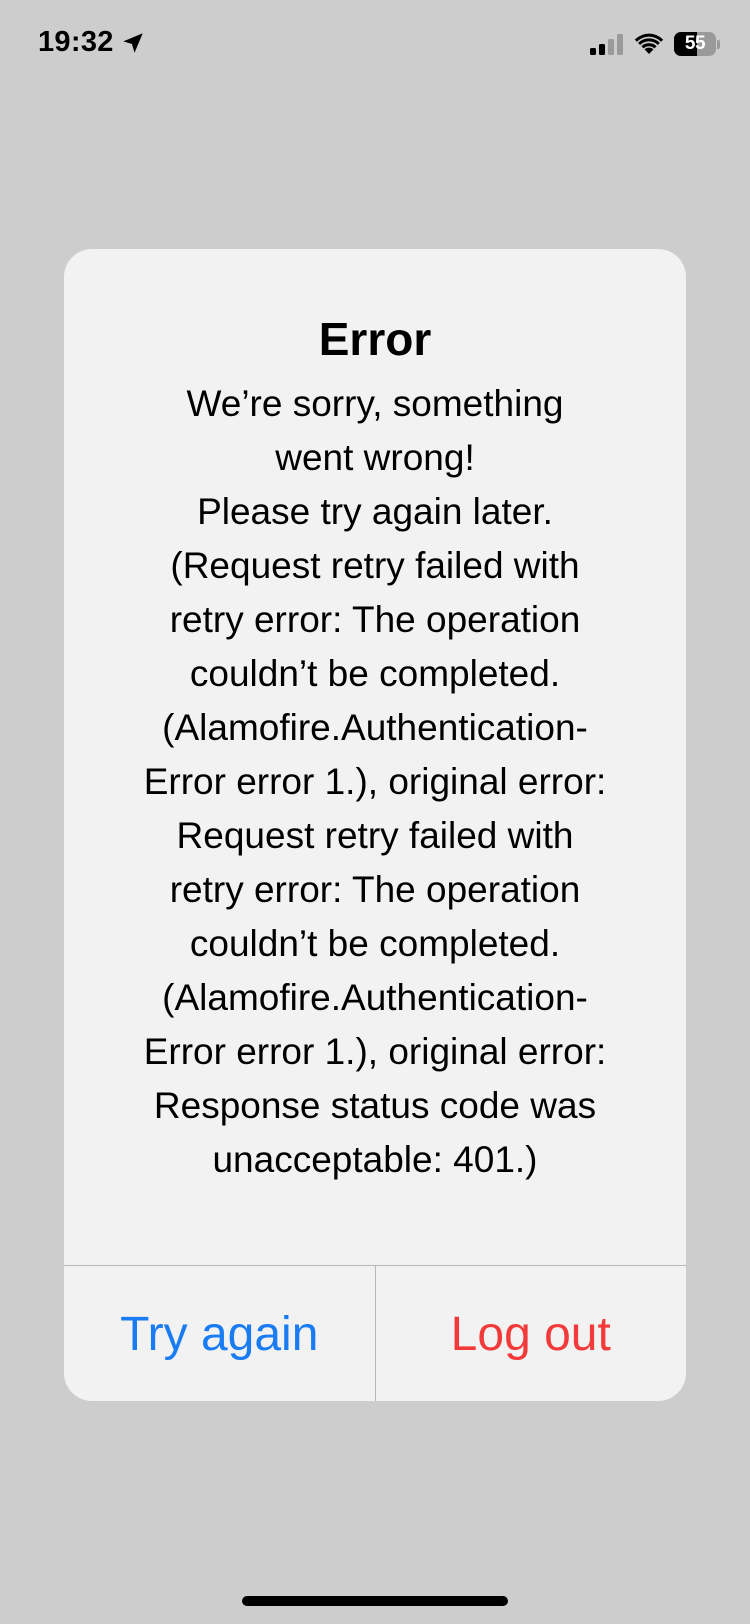 This screenshot has width=750, height=1624. Describe the element at coordinates (76, 42) in the screenshot. I see `status-time: 19:32` at that location.